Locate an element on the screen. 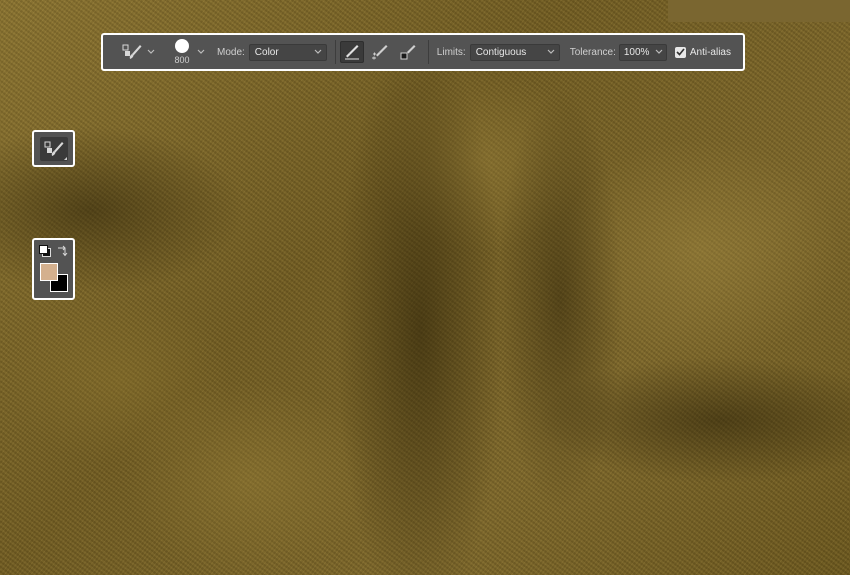 This screenshot has height=575, width=850. sampling-background-swatch-icon is located at coordinates (408, 52).